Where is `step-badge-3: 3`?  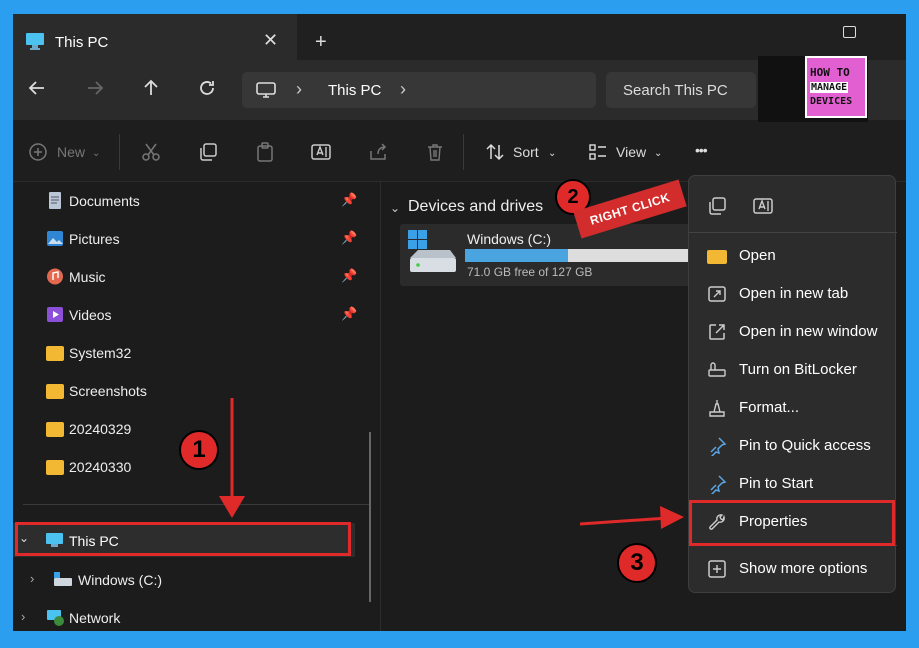
step-badge-3: 3 is located at coordinates (637, 563).